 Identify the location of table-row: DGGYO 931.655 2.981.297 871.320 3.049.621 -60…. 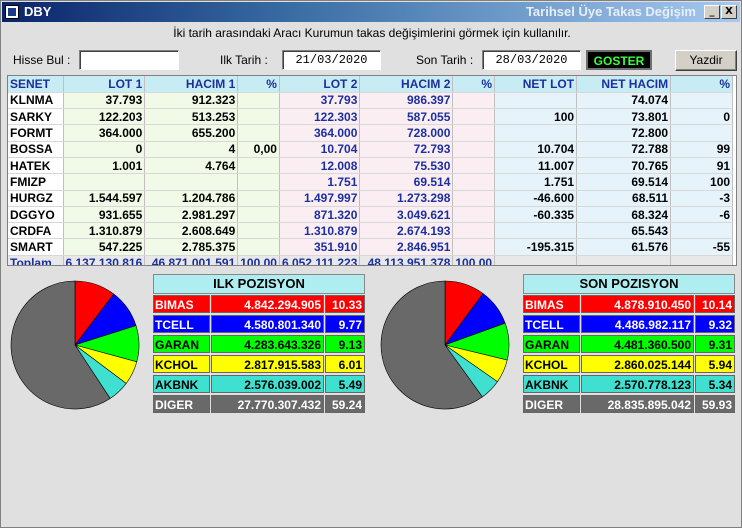
(371, 215).